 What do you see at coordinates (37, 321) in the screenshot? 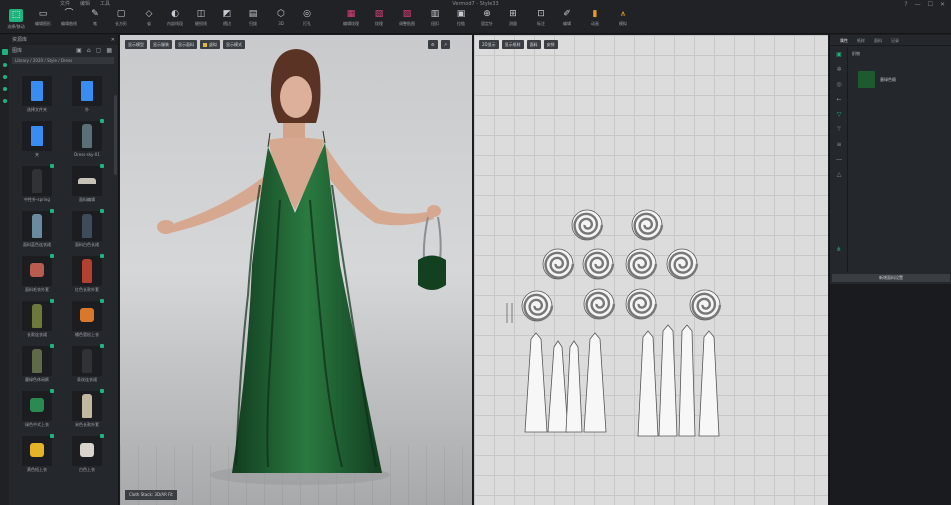
I see `library-item: 长款连衣裙` at bounding box center [37, 321].